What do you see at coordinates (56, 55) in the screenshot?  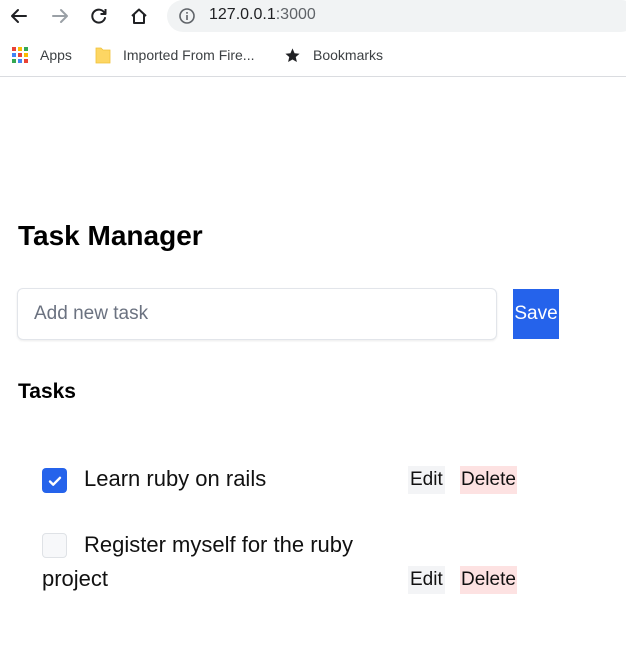 I see `bookmark-apps-label: Apps` at bounding box center [56, 55].